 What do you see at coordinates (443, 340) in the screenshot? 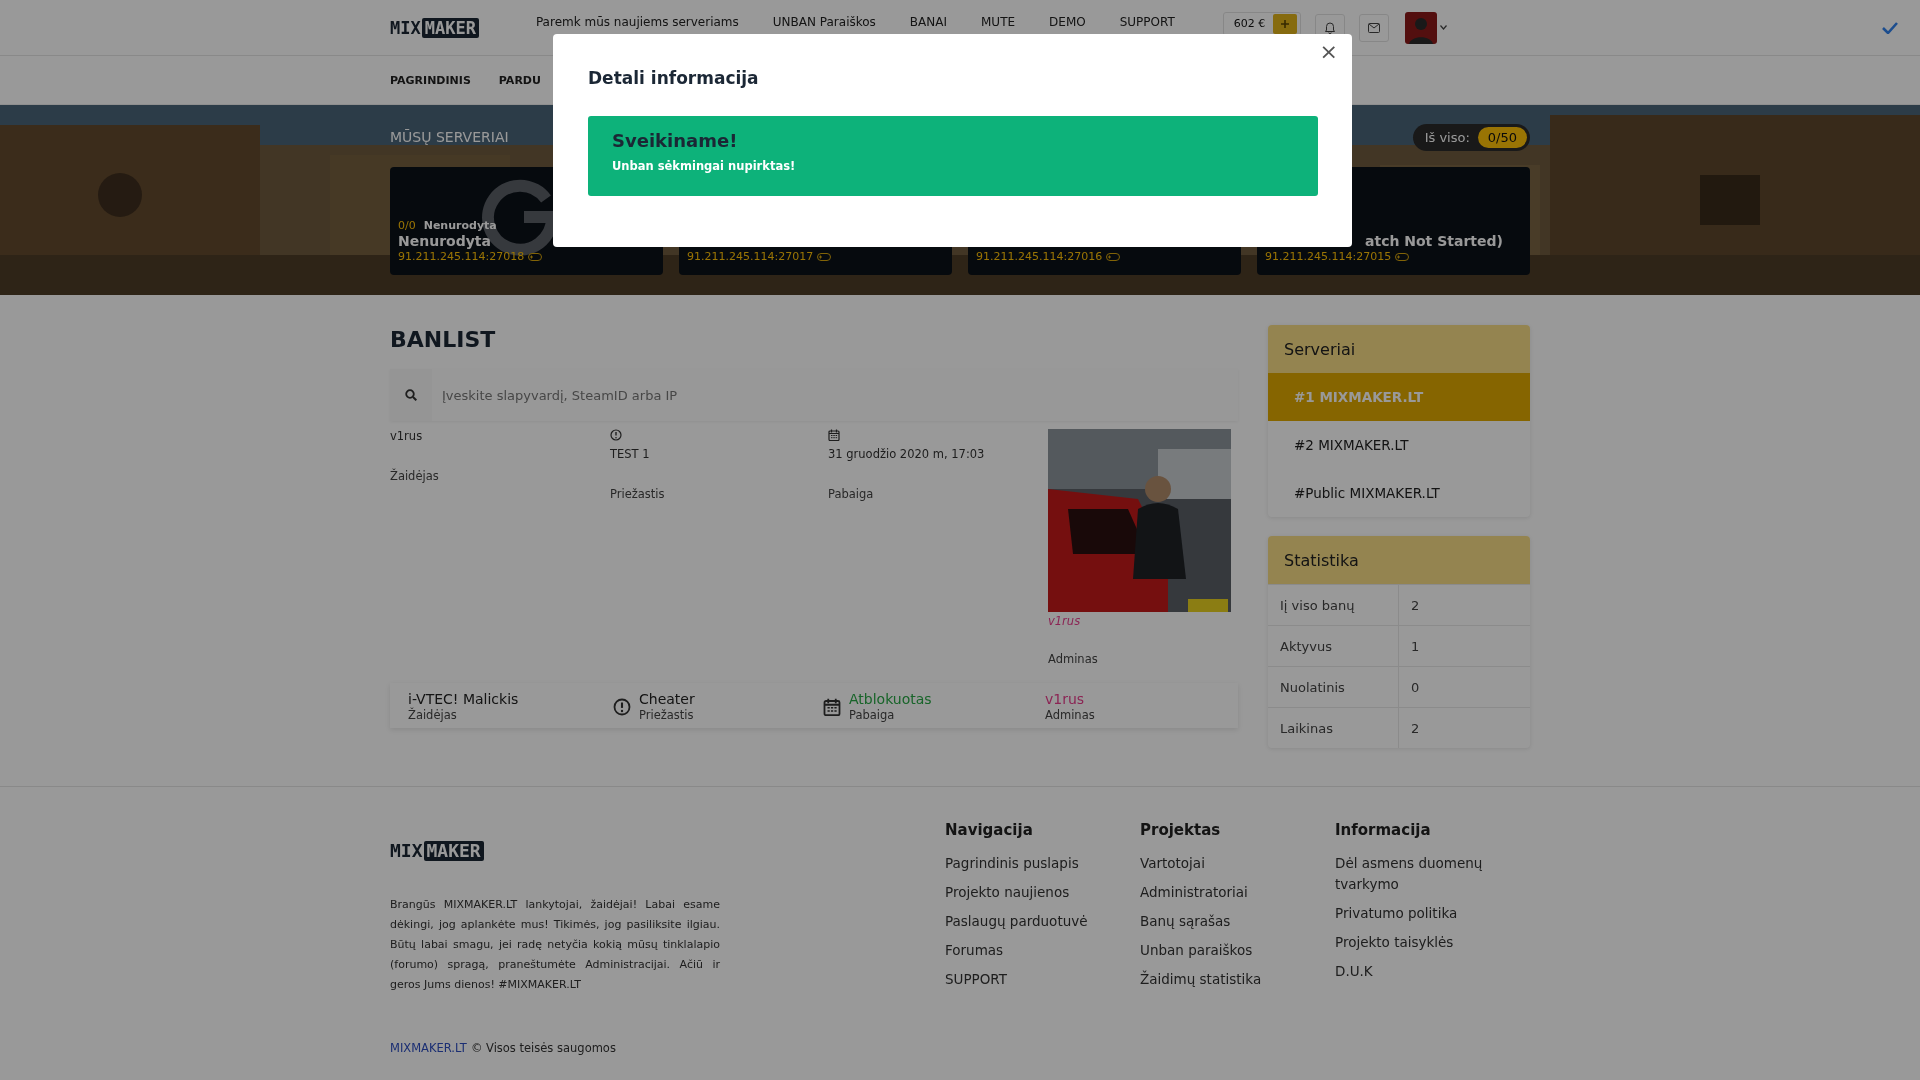
I see `page-title: BANLIST` at bounding box center [443, 340].